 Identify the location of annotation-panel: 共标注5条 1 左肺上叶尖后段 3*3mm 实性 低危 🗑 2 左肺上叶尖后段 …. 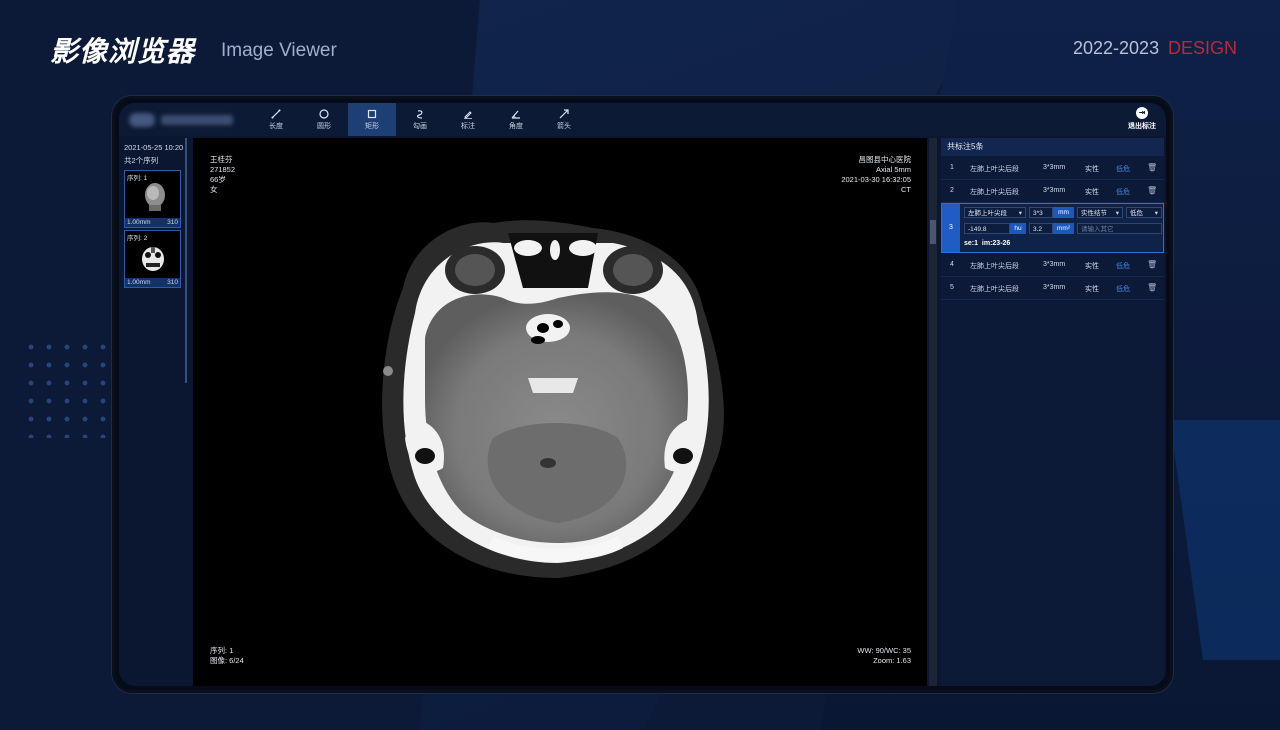
(1052, 412).